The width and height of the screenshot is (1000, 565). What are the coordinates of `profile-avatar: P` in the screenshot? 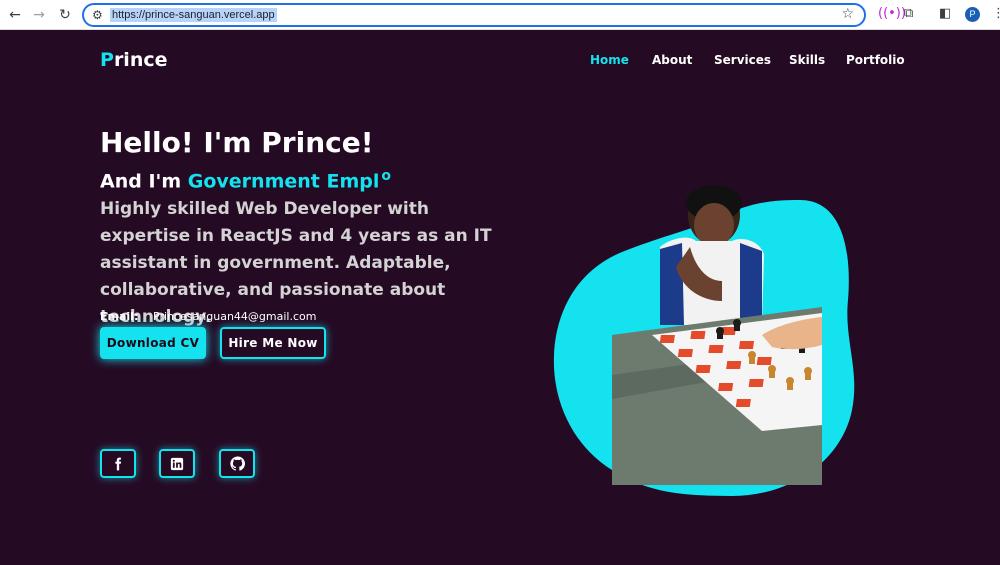 It's located at (972, 14).